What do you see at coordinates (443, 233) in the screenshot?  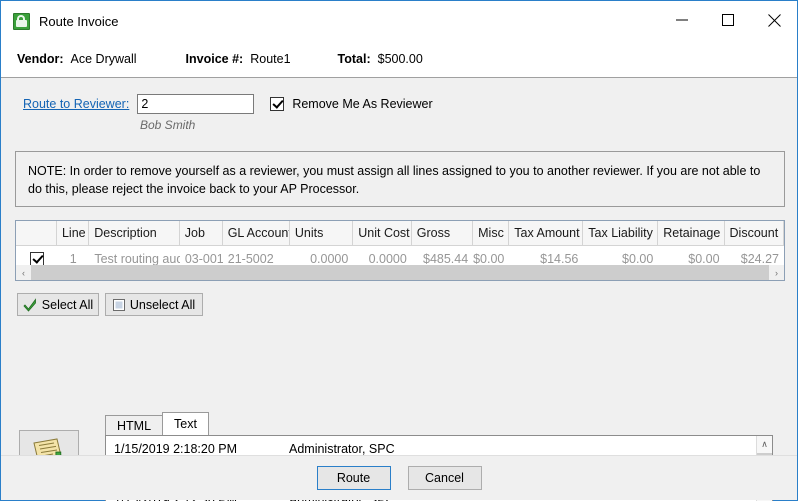 I see `grid-header-gross: Gross` at bounding box center [443, 233].